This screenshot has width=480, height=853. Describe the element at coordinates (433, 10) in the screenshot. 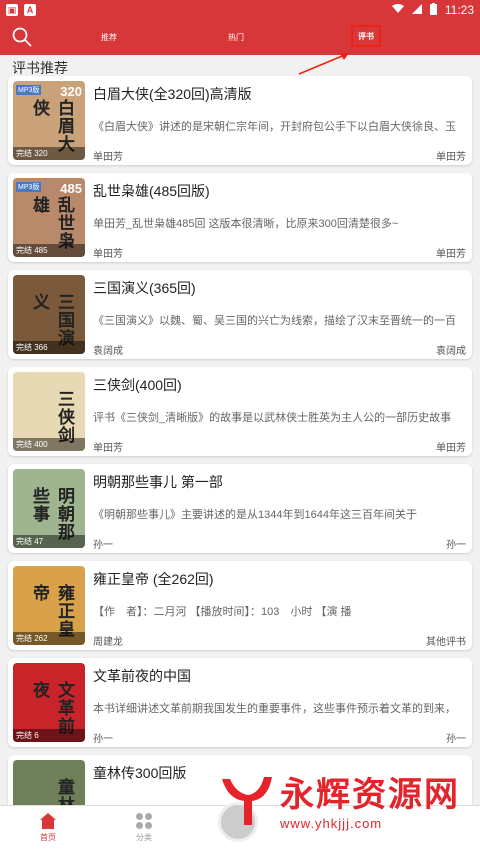

I see `battery-icon` at that location.